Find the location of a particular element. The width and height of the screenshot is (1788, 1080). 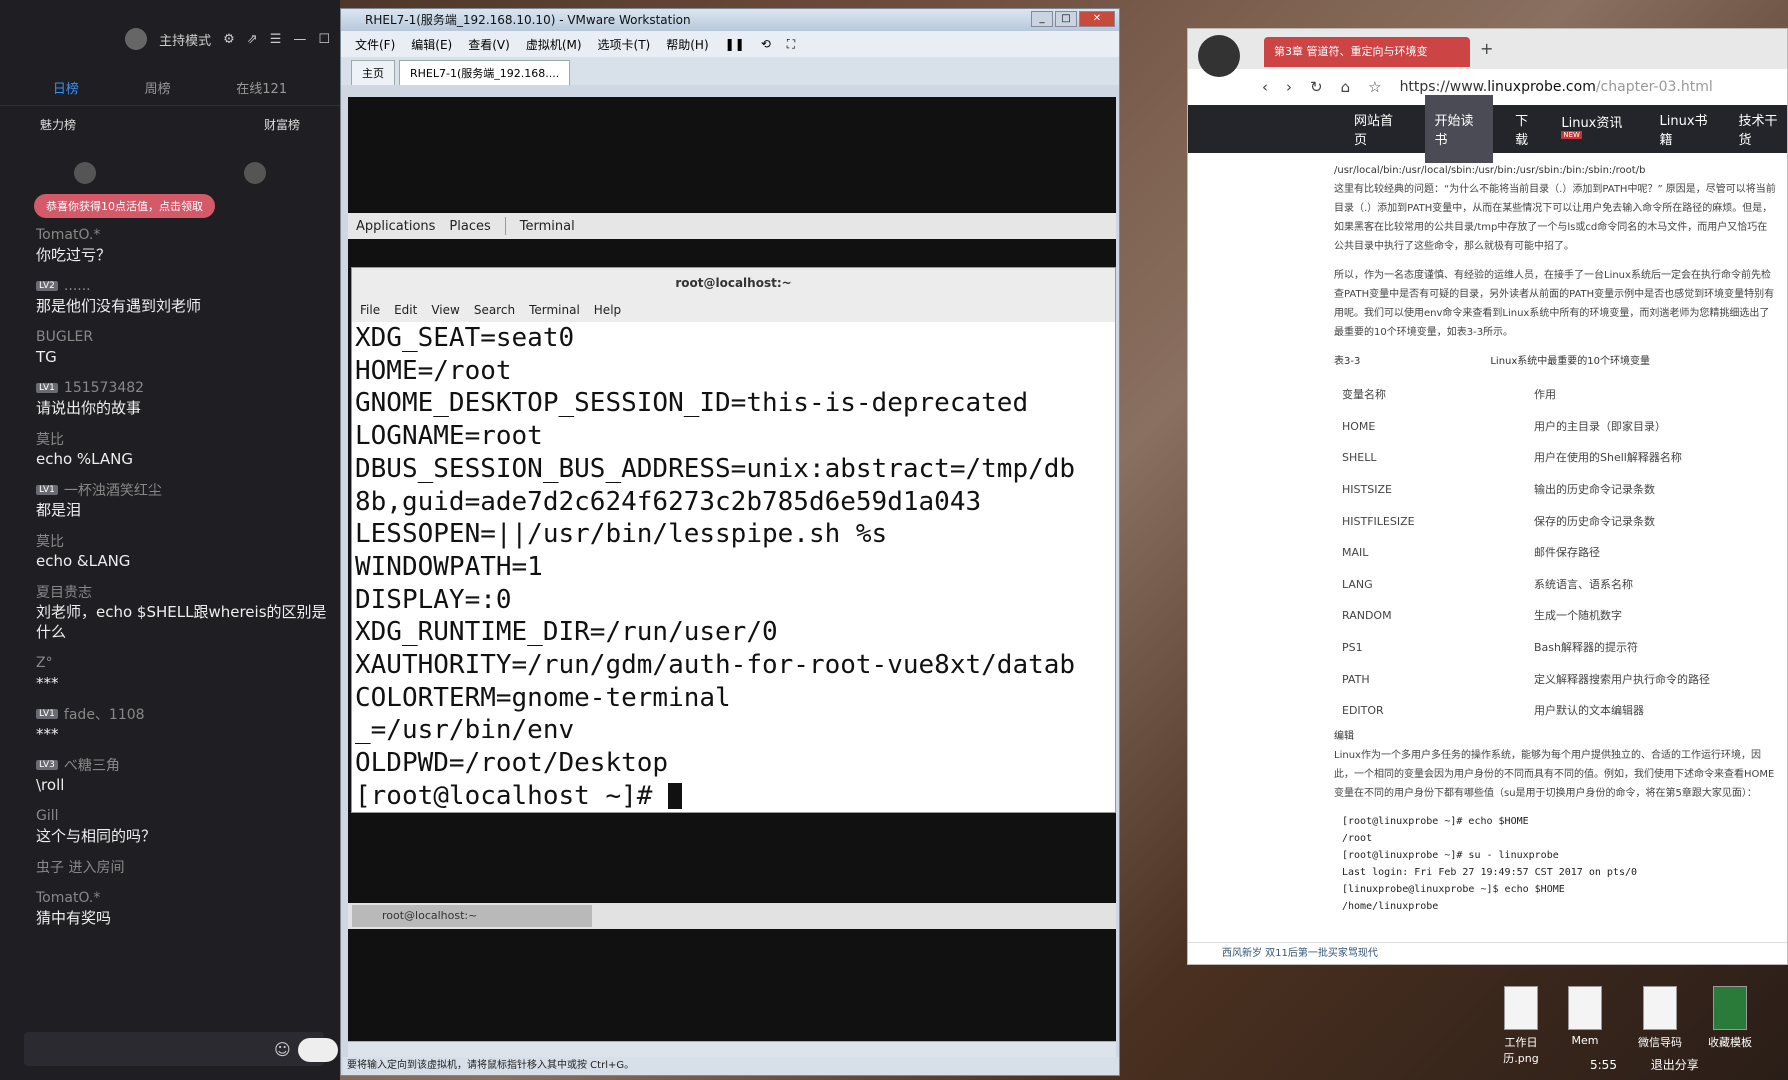

edit-link: 编辑 is located at coordinates (1555, 736).